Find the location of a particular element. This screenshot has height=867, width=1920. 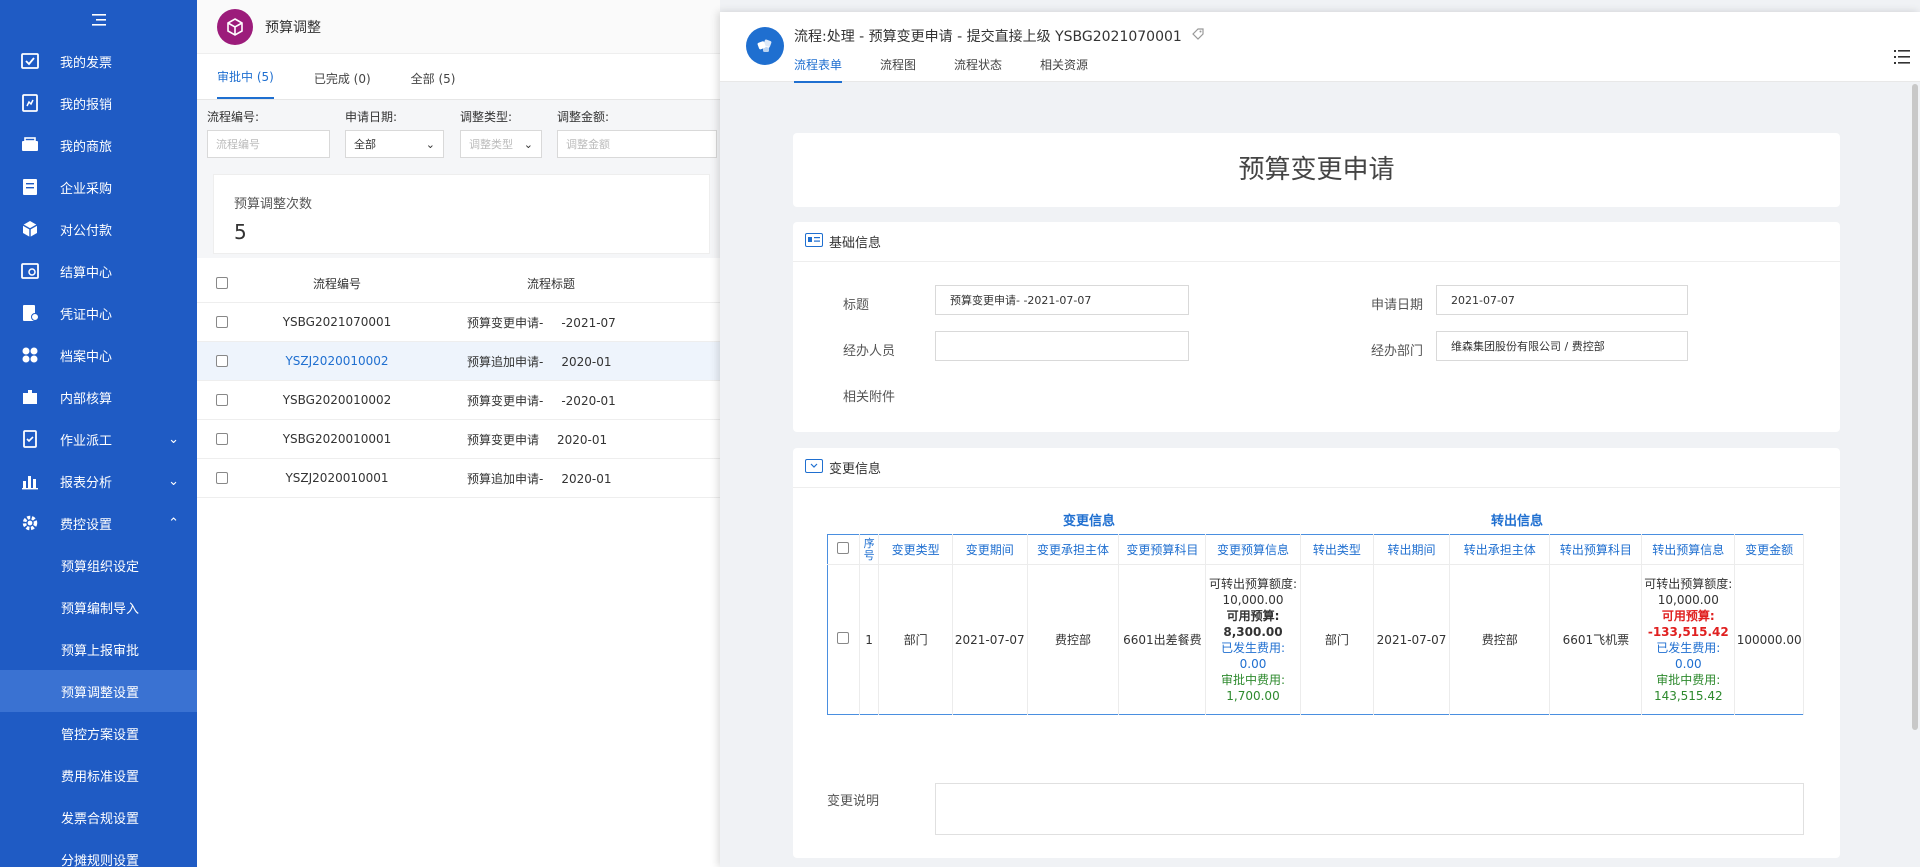

table-row: YSZJ2020010002 预算追加申请- 2020-01 is located at coordinates (458, 361).